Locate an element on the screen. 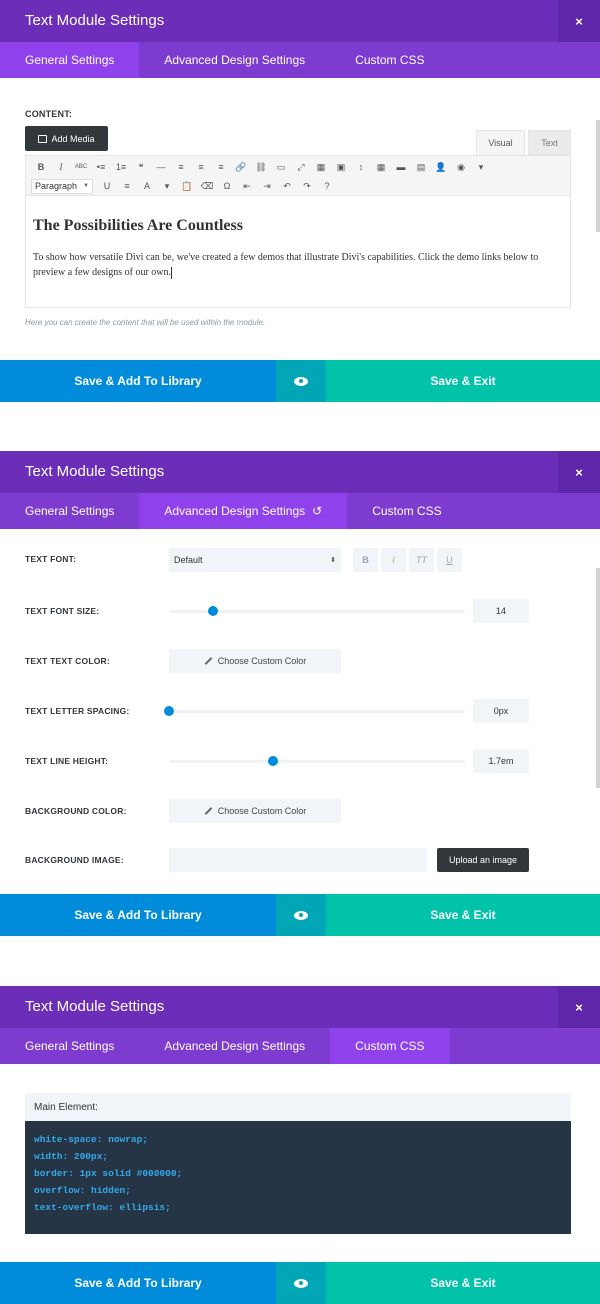  add-media-label: Add Media is located at coordinates (73, 138).